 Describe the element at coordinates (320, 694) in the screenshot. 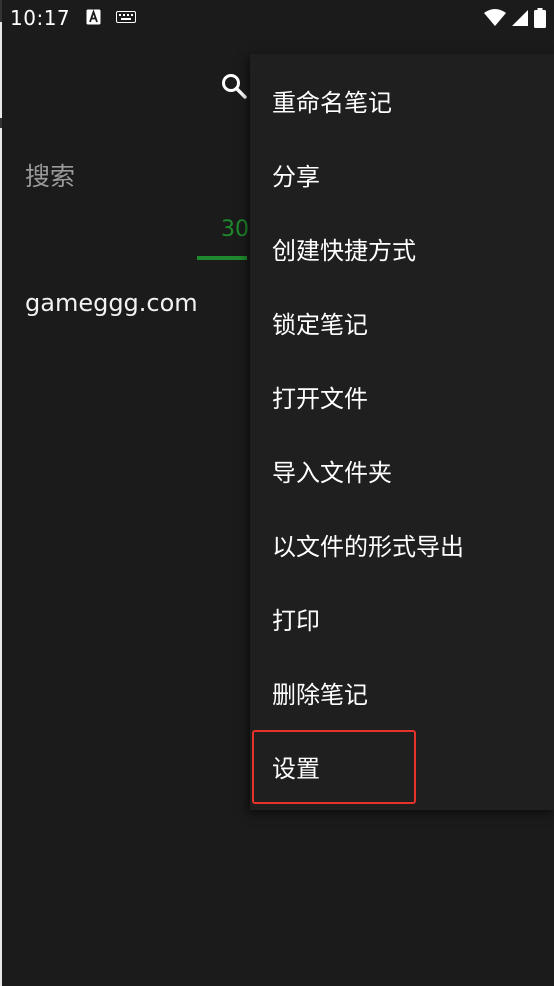

I see `menu-item-label: 删除笔记` at that location.